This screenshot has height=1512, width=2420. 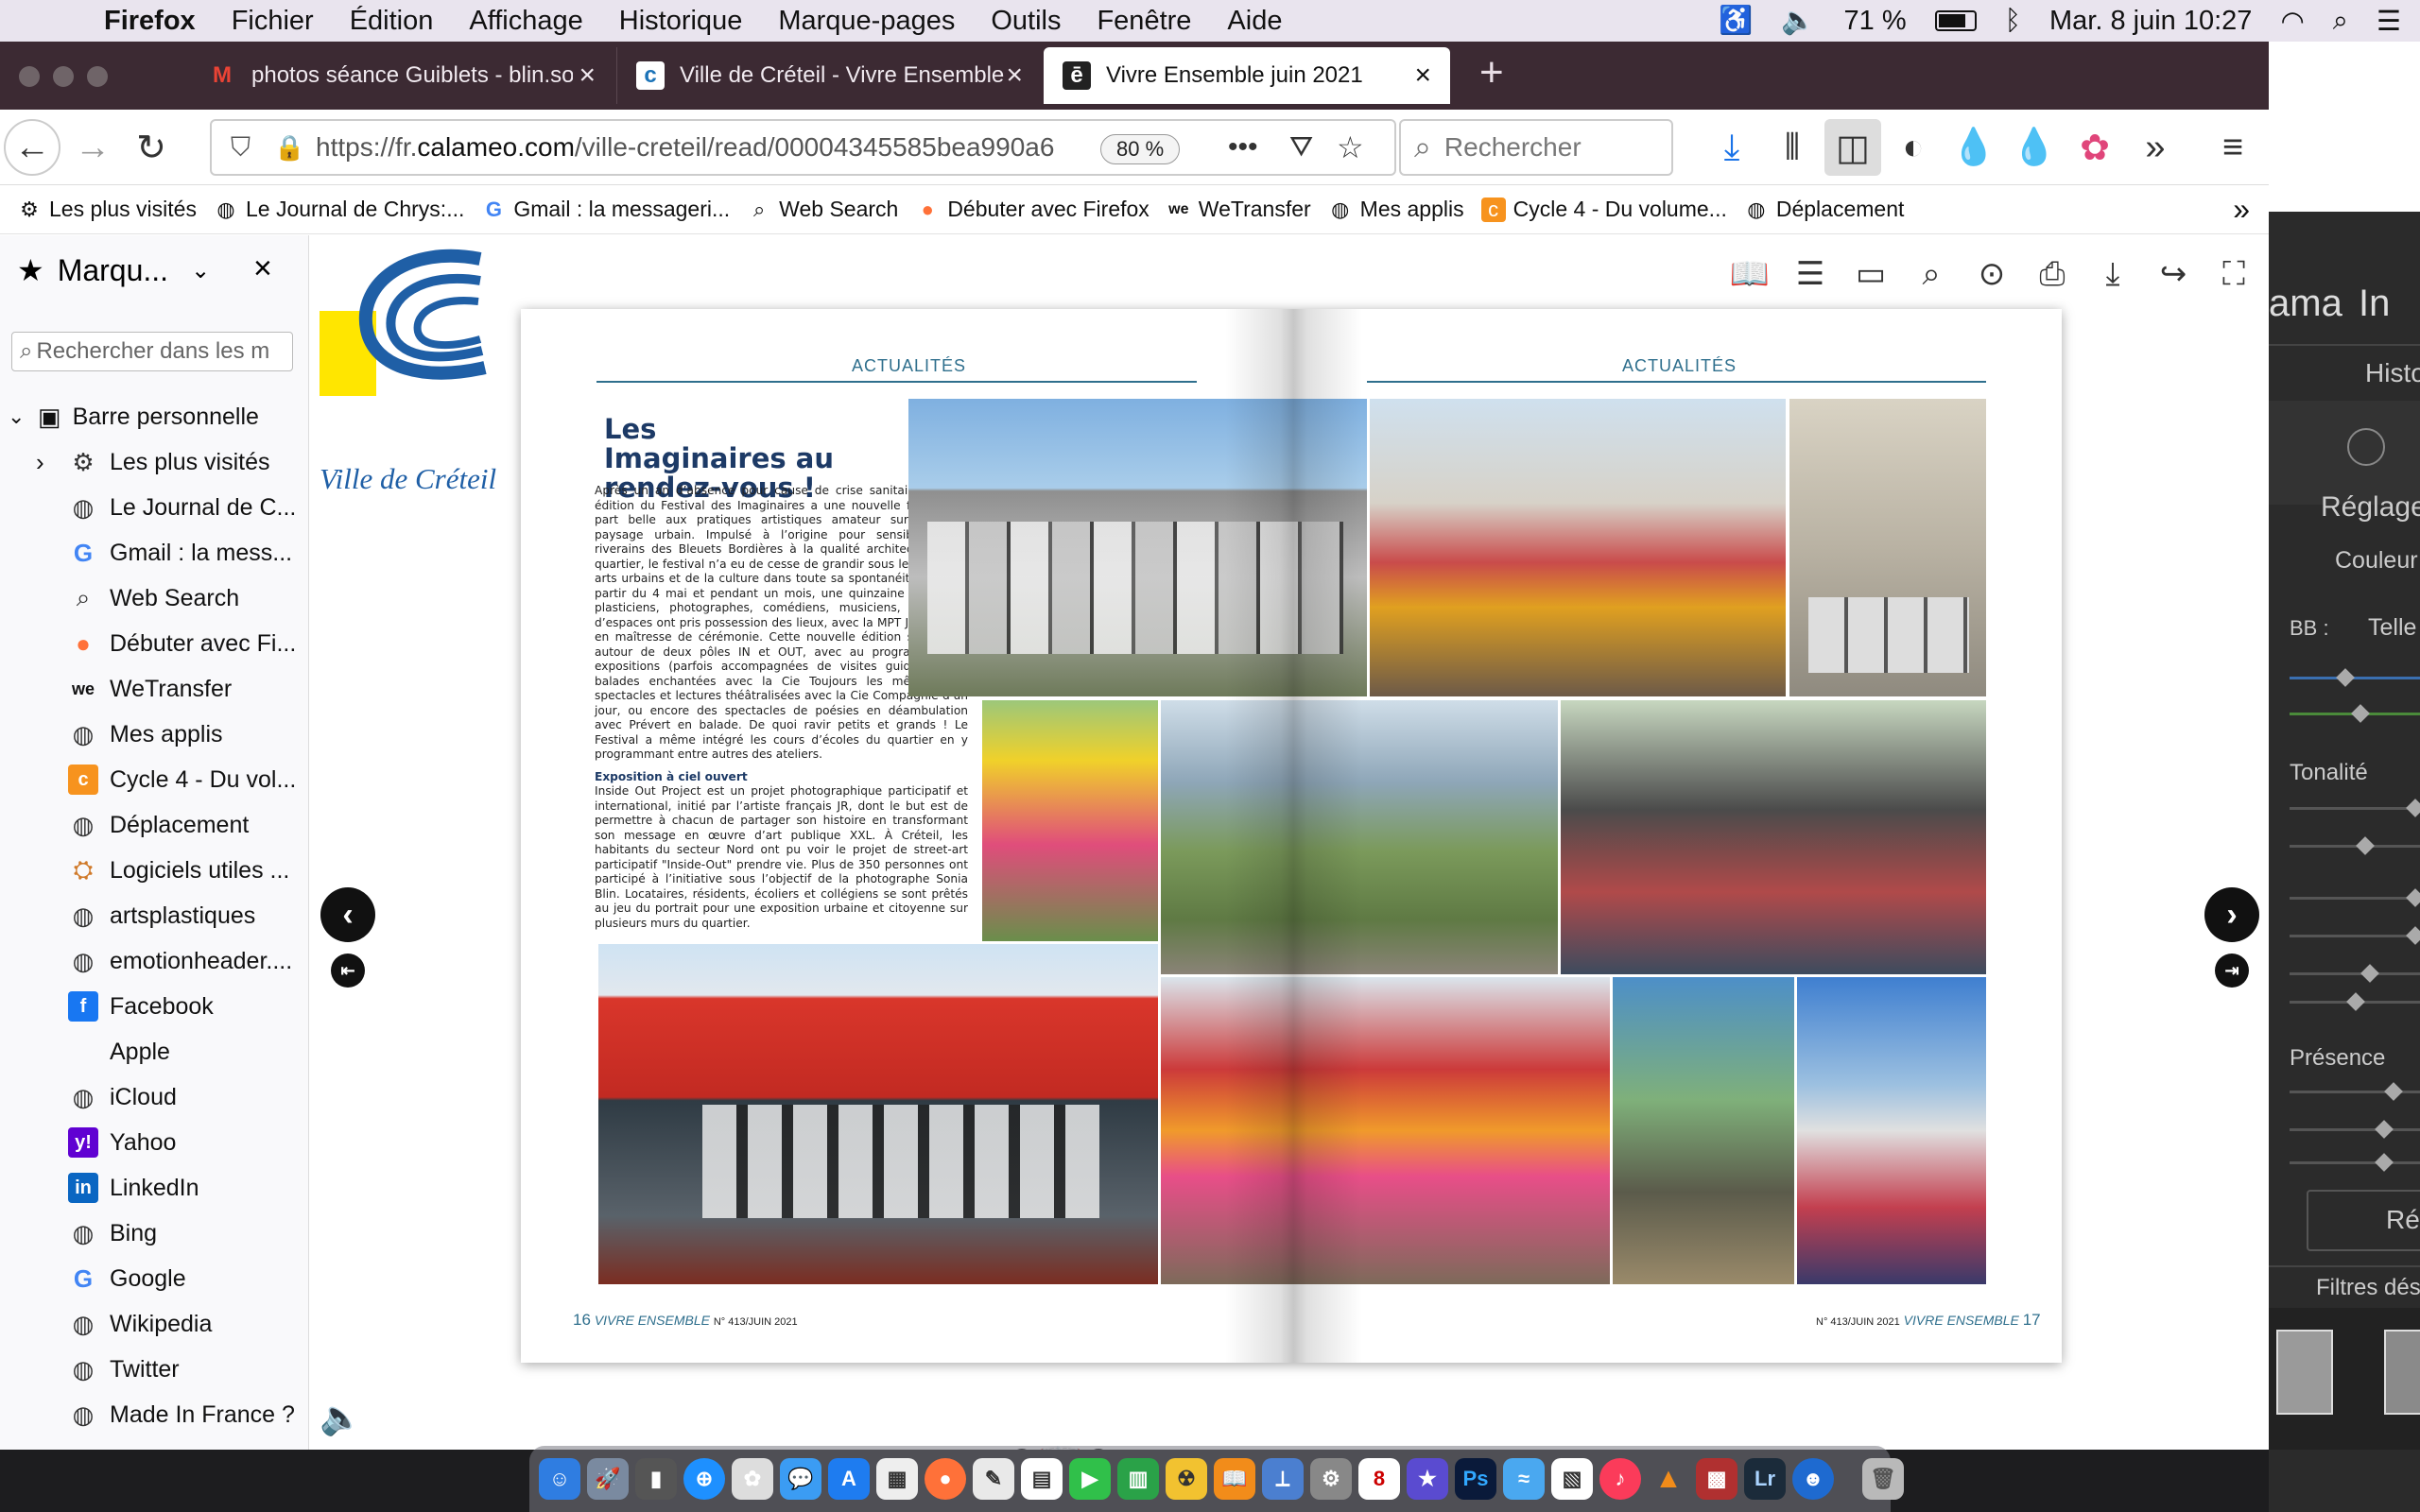 I want to click on sidebar-bookmark-item: ◍ Wikipedia, so click(x=154, y=1324).